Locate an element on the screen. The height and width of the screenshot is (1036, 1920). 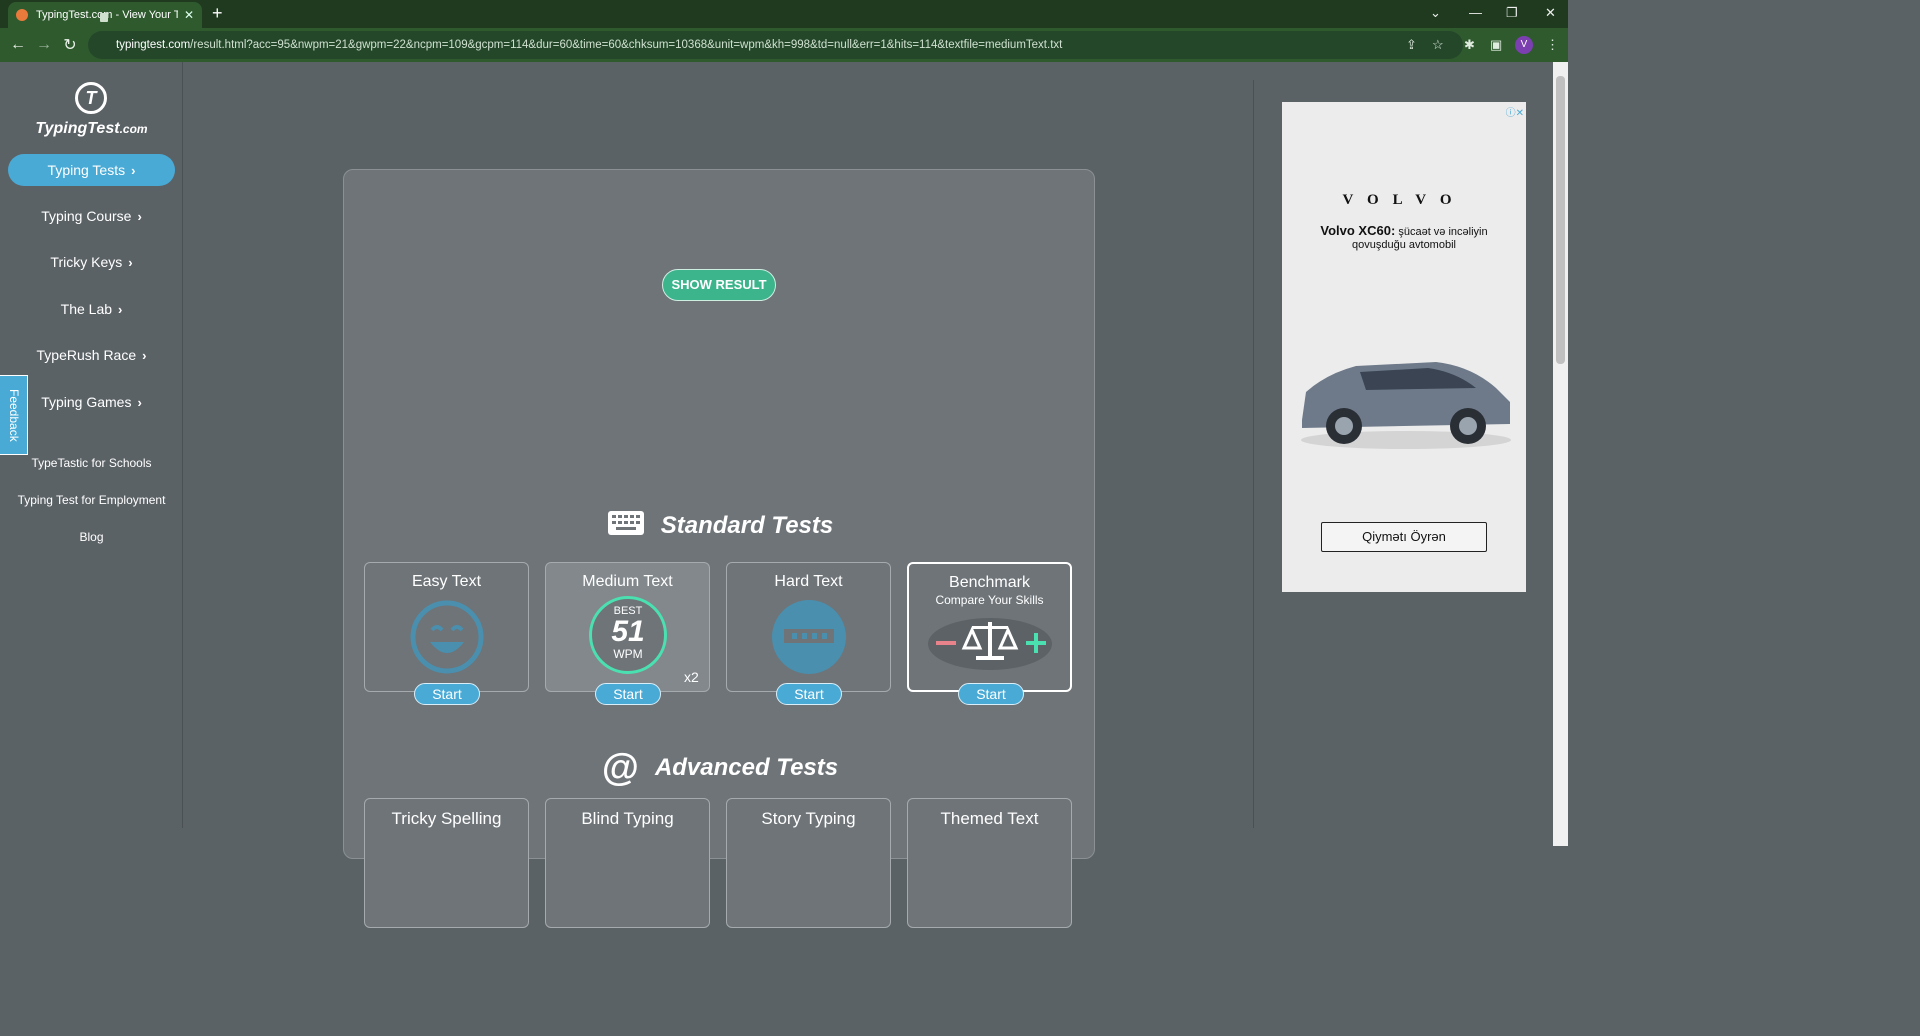
keyboard-icon is located at coordinates (626, 526).